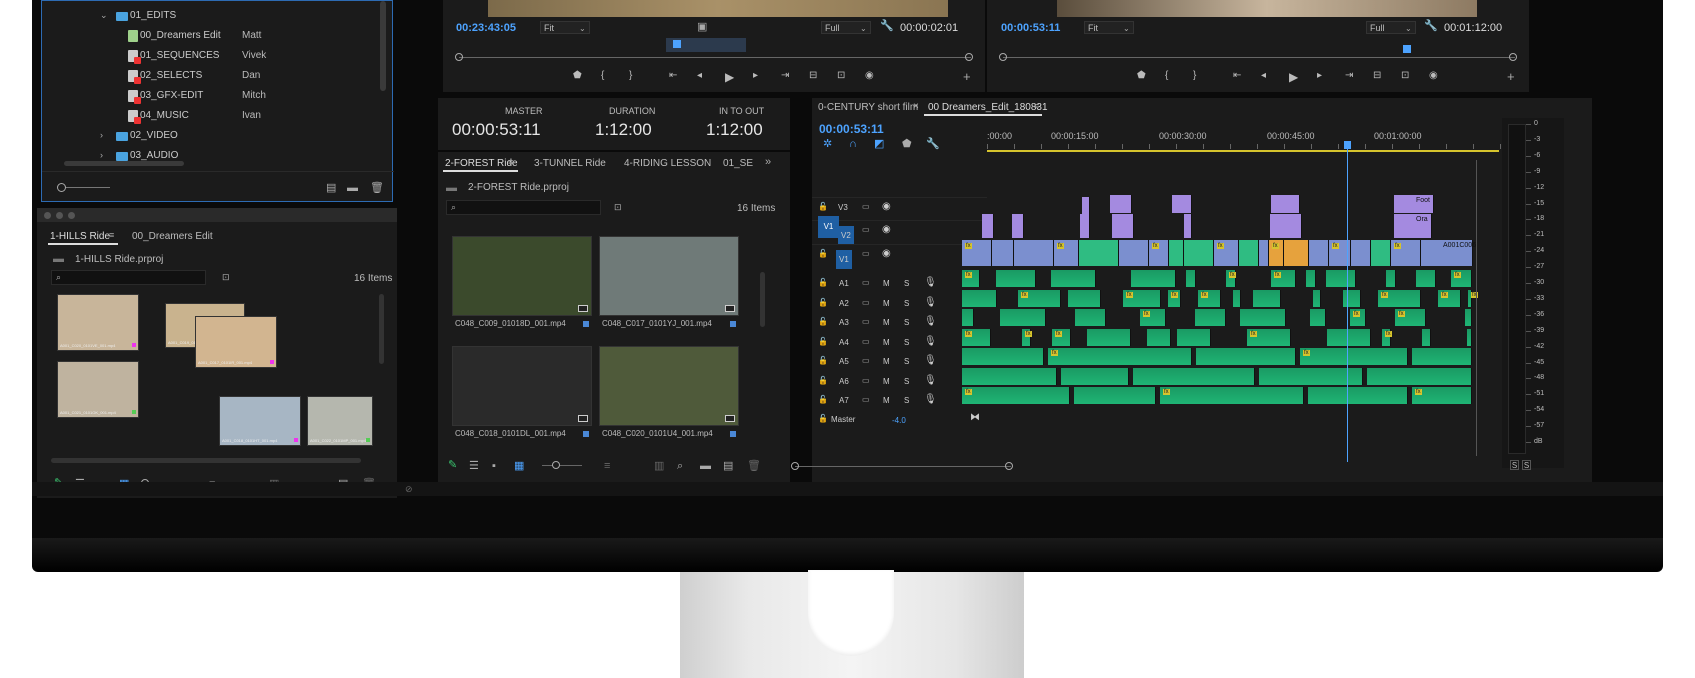 Image resolution: width=1695 pixels, height=678 pixels. What do you see at coordinates (1259, 57) in the screenshot?
I see `program-scrubber` at bounding box center [1259, 57].